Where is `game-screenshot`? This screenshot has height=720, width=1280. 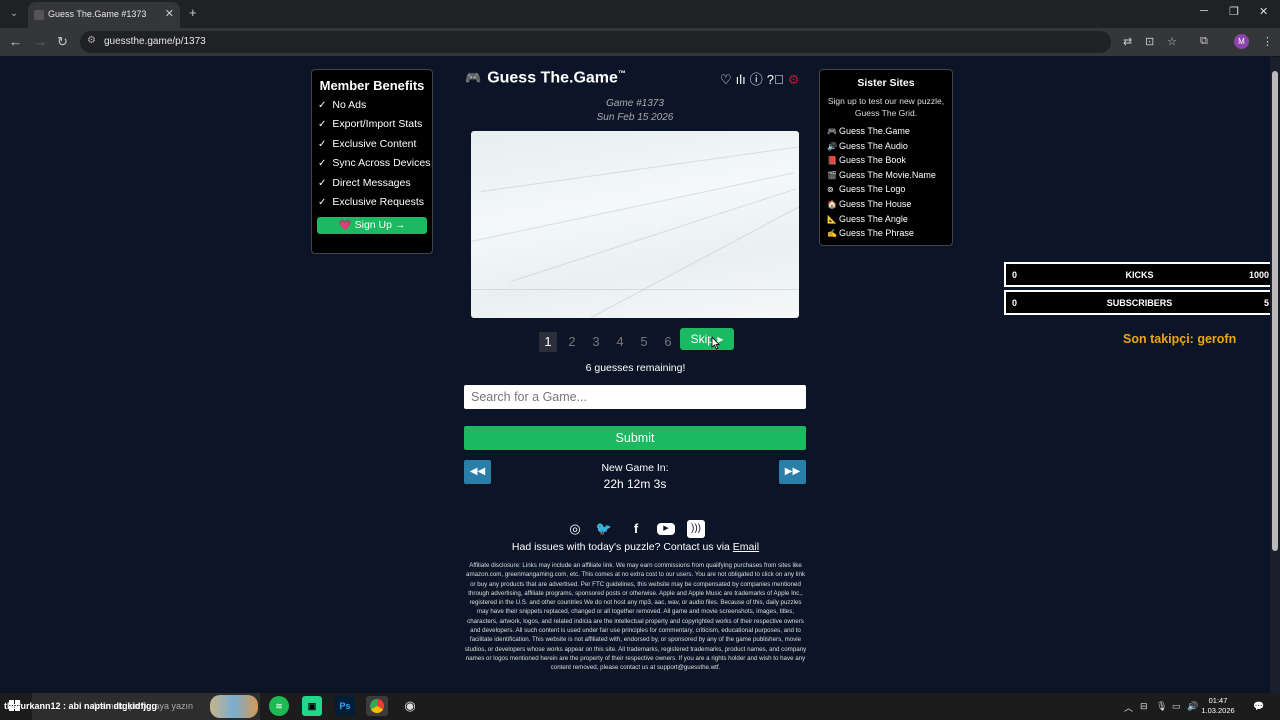
game-screenshot is located at coordinates (635, 224).